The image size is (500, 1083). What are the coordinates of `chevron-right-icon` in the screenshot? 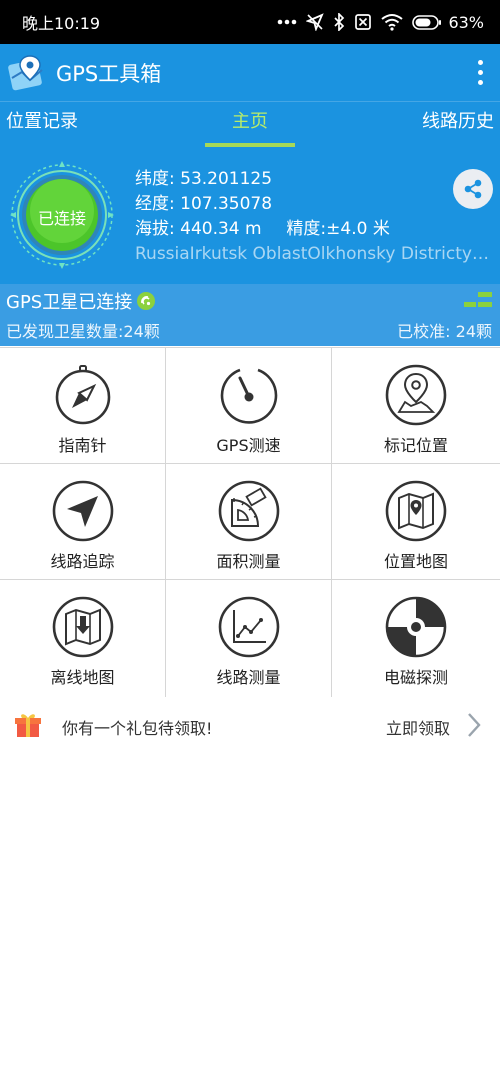 It's located at (474, 725).